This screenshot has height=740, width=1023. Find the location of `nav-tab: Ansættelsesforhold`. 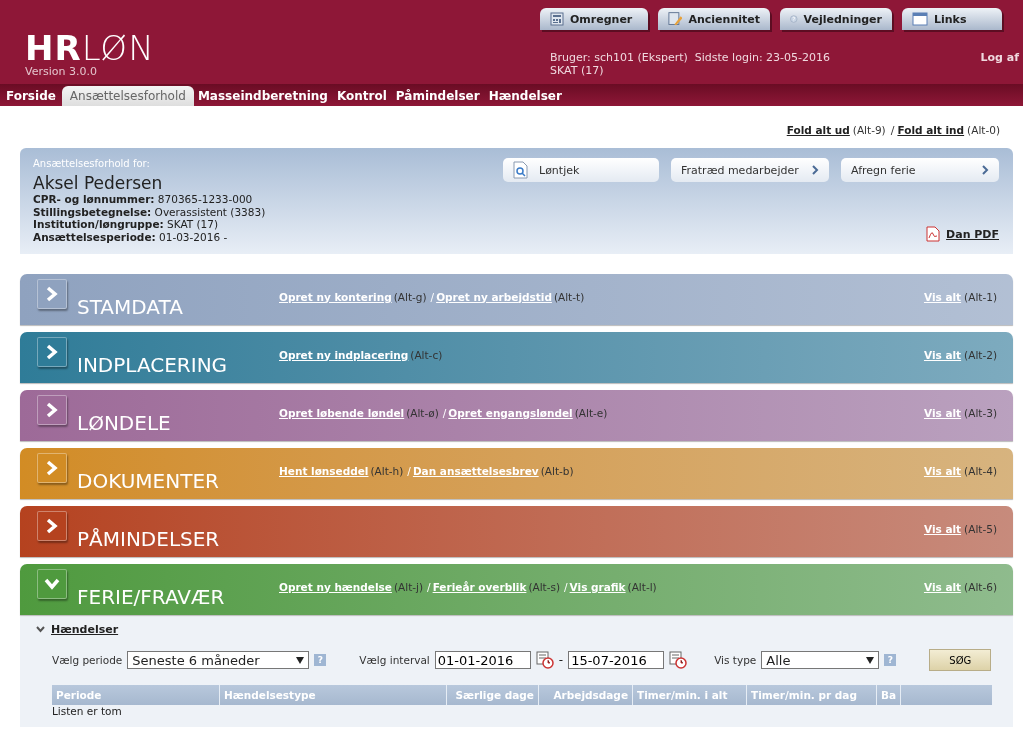

nav-tab: Ansættelsesforhold is located at coordinates (127, 96).